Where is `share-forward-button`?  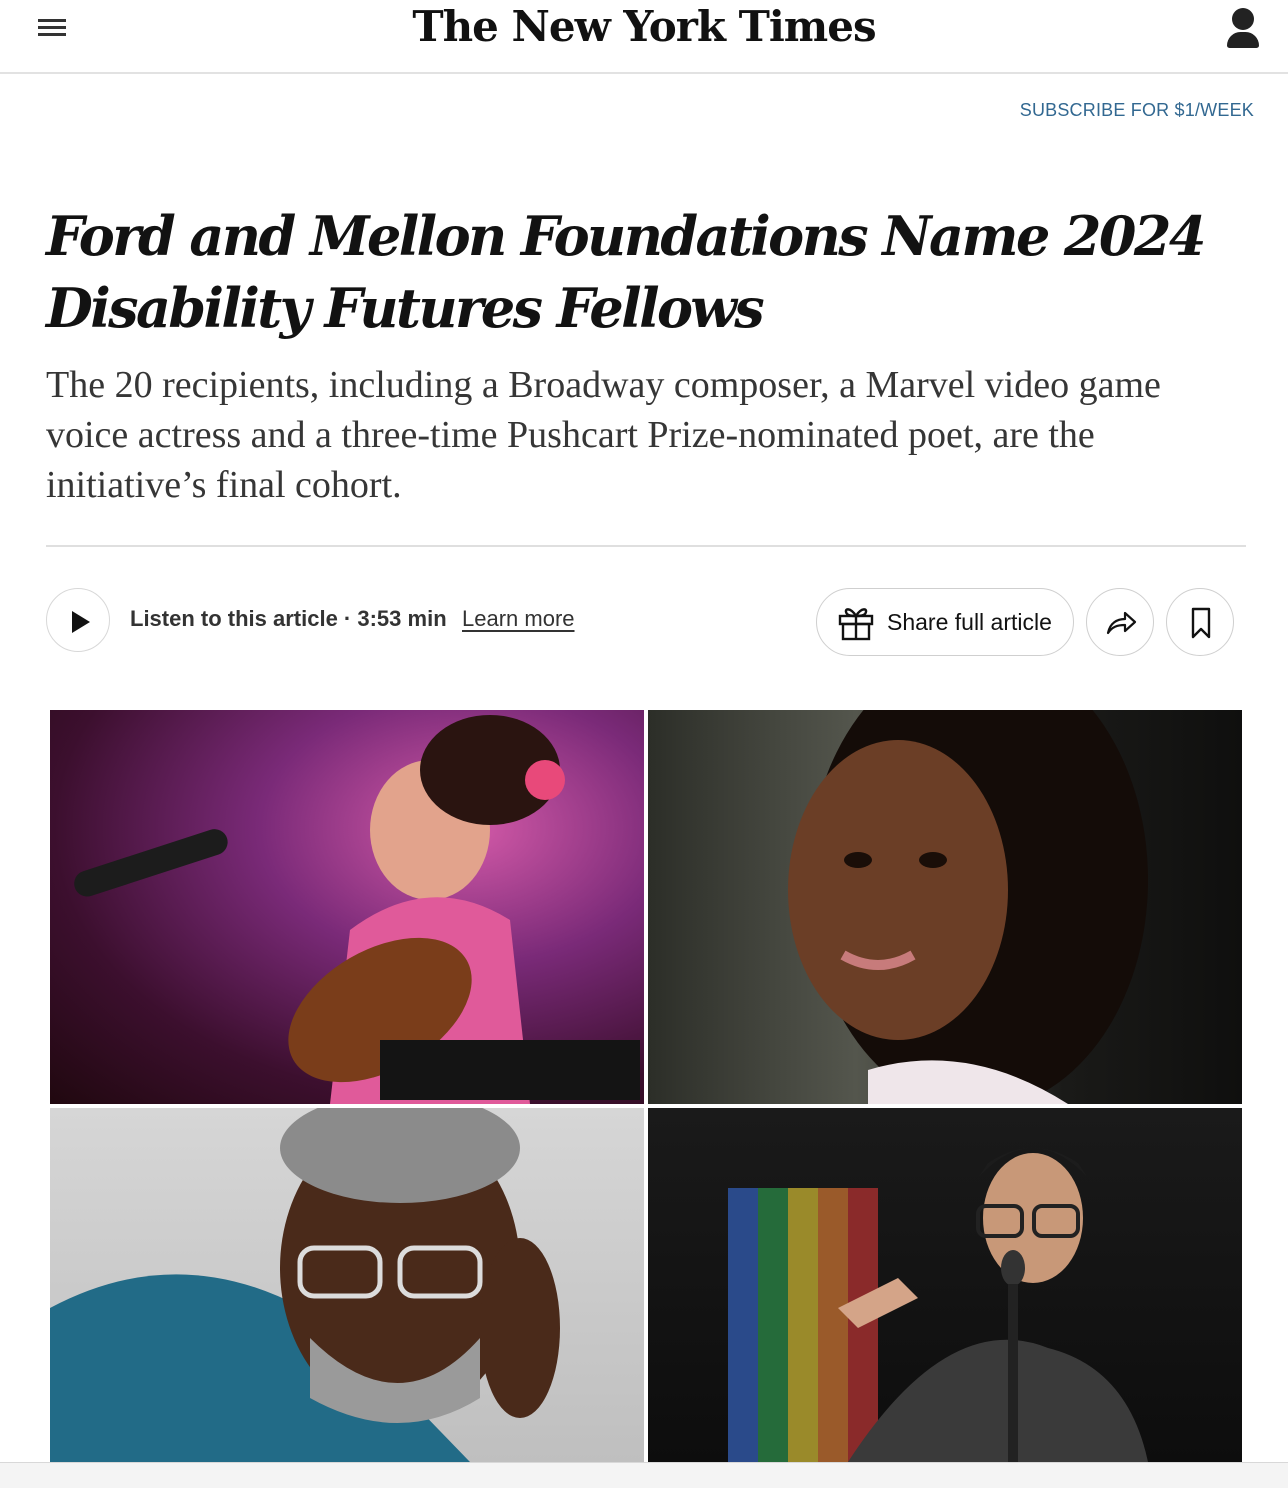
share-forward-button is located at coordinates (1120, 622).